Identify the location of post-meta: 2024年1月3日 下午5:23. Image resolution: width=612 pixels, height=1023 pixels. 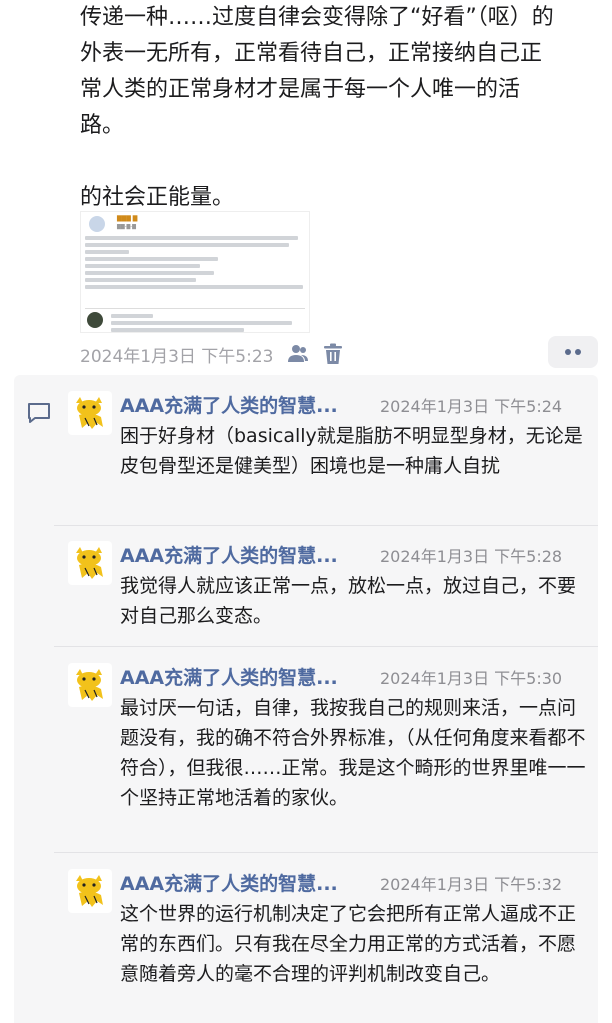
(211, 354).